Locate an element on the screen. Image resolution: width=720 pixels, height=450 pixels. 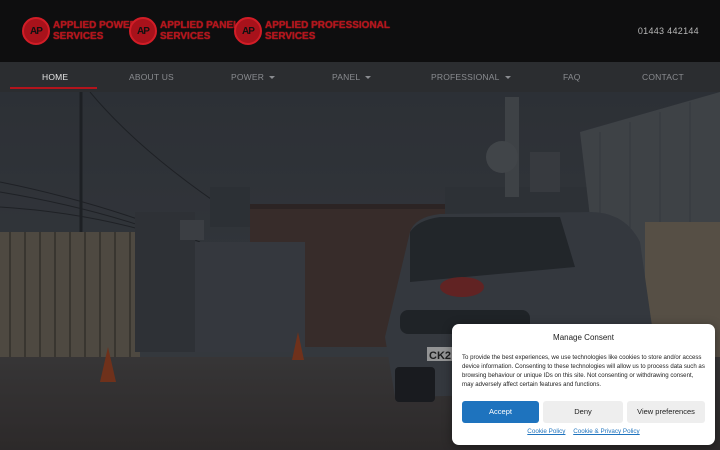
logo-line-1: APPLIED PROFESSIONAL is located at coordinates (328, 25).